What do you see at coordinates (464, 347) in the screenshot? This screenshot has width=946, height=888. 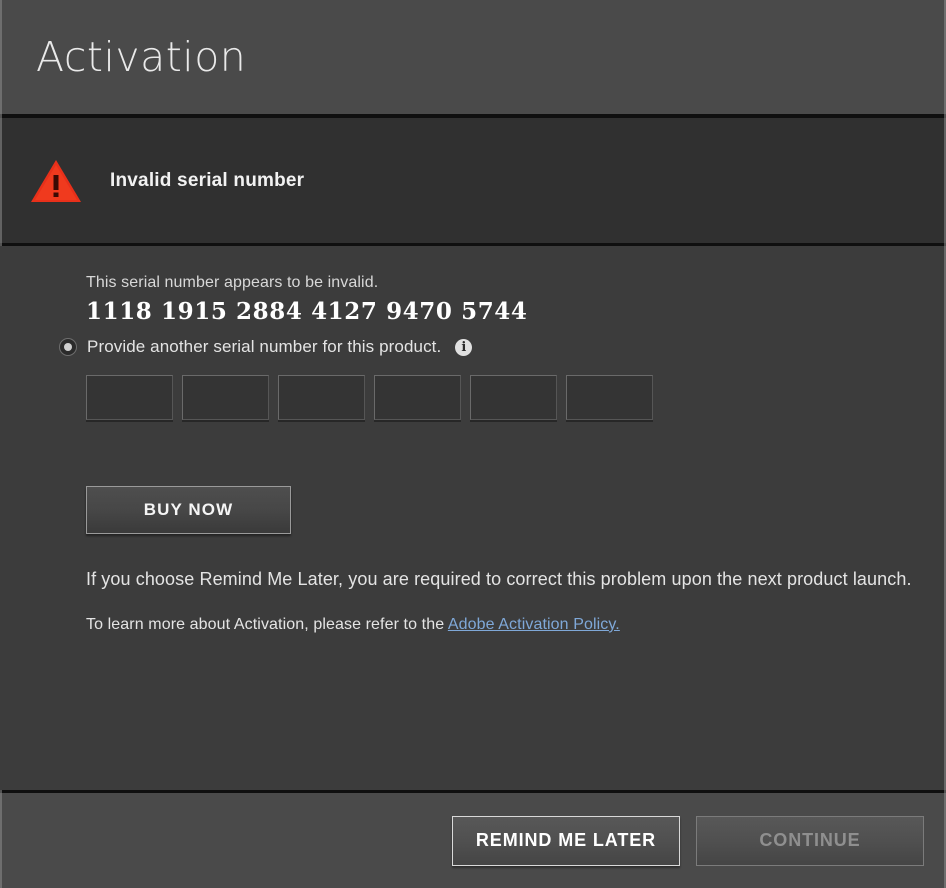 I see `info-icon: i` at bounding box center [464, 347].